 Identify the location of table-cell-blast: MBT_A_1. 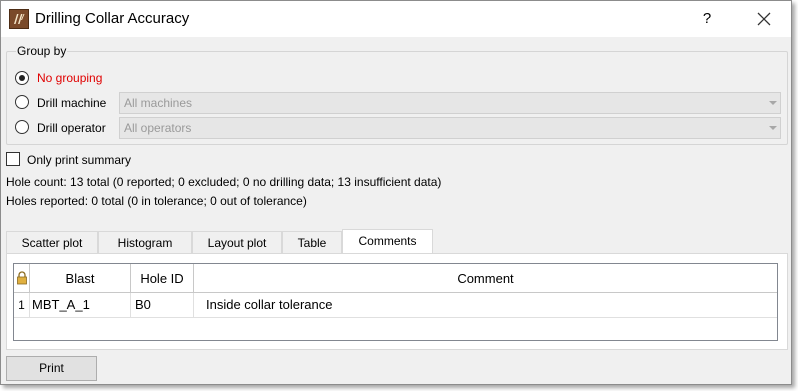
(80, 305).